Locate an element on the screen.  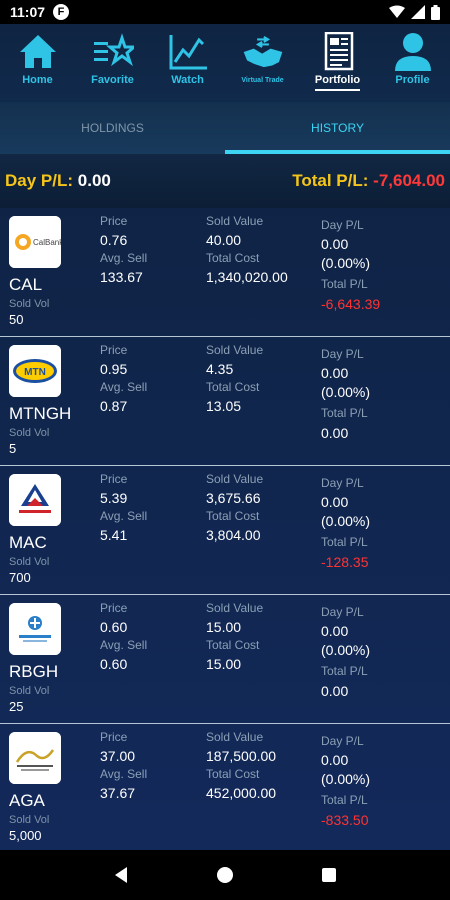
nav-home: Home is located at coordinates (38, 59).